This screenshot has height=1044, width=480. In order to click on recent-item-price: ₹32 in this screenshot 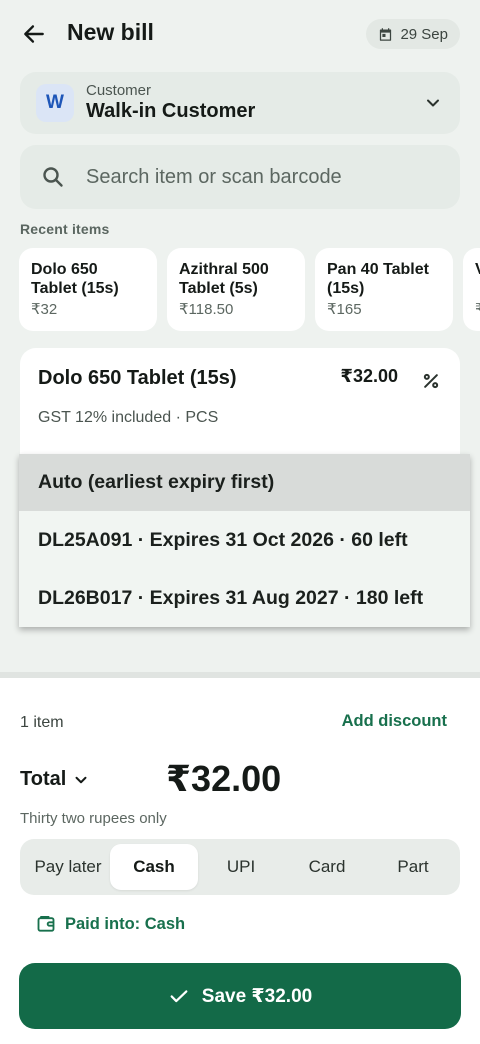, I will do `click(44, 309)`.